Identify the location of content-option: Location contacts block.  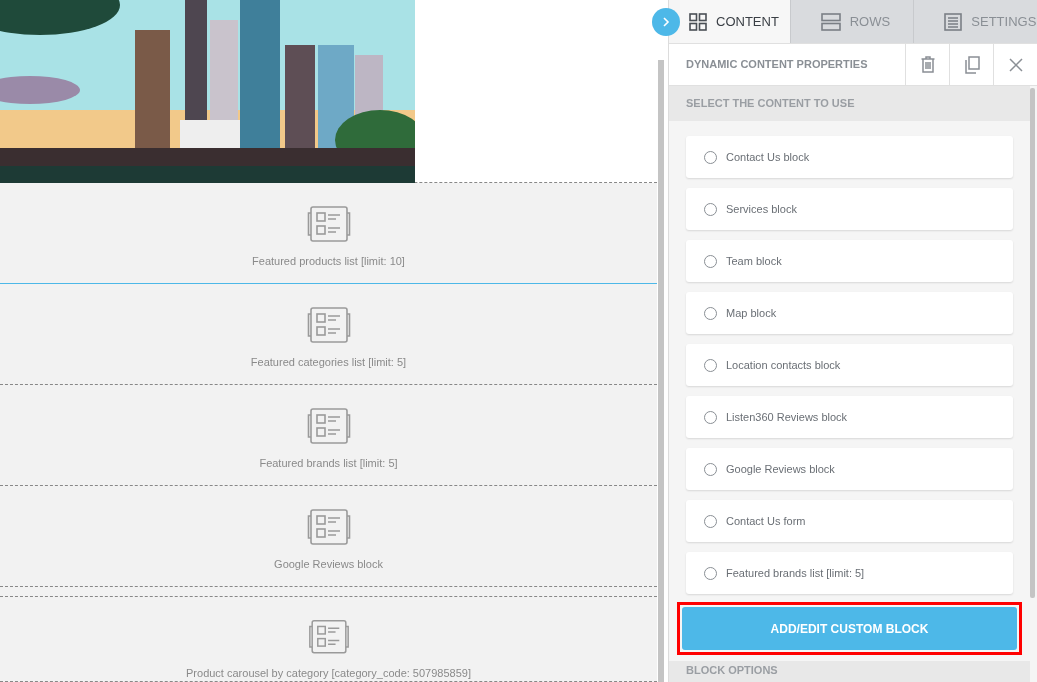
(849, 365).